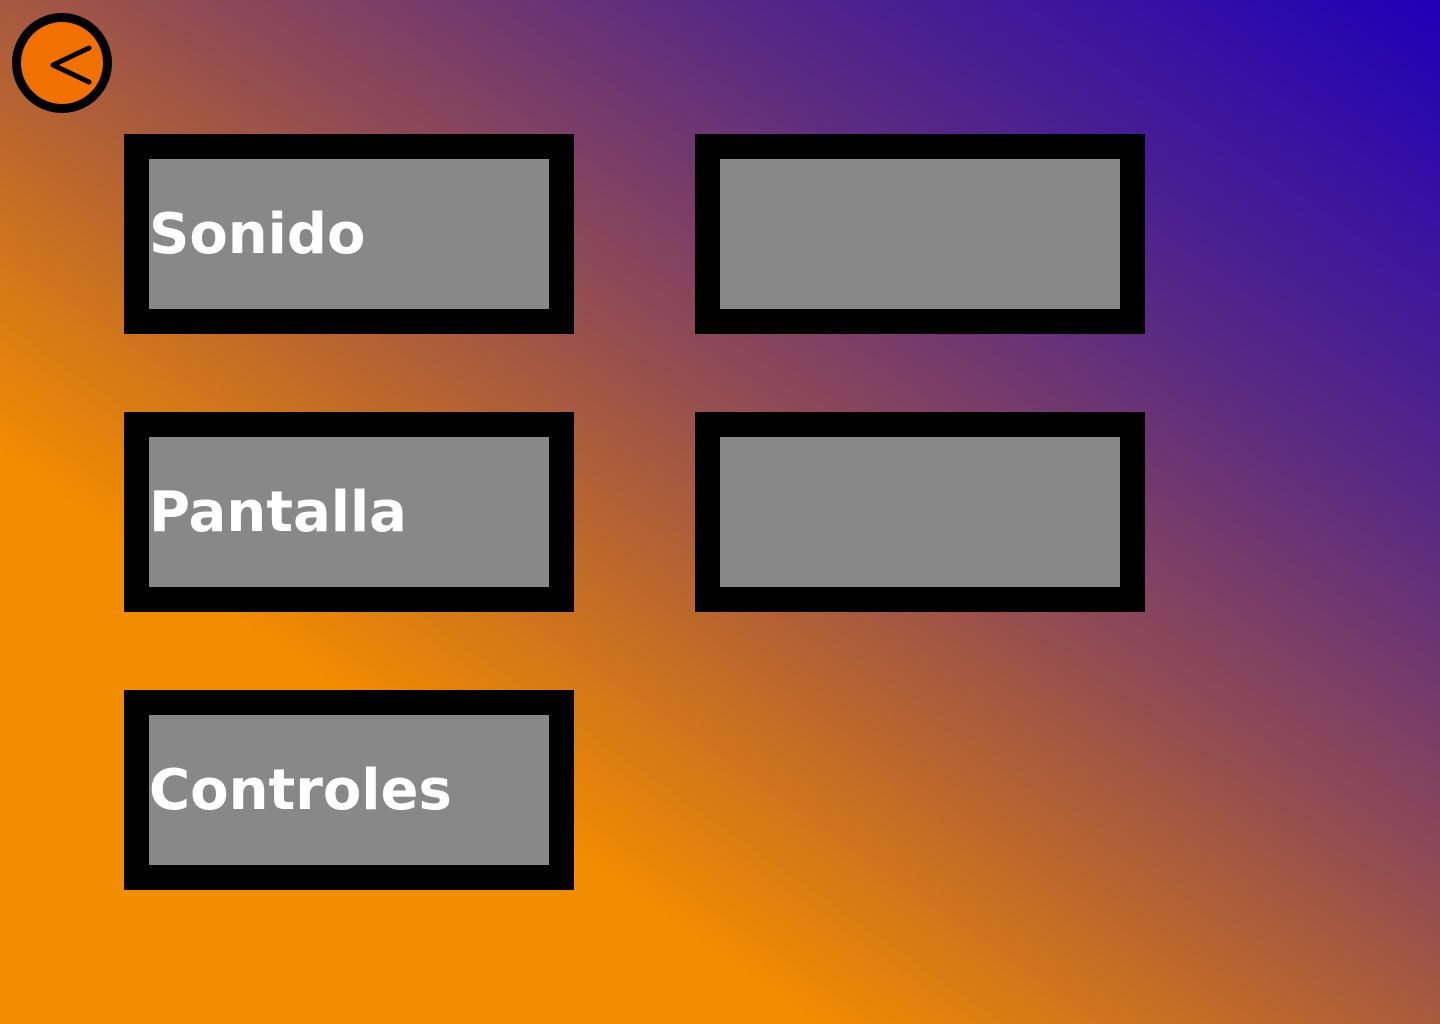  What do you see at coordinates (257, 234) in the screenshot?
I see `sonido-label: Sonido` at bounding box center [257, 234].